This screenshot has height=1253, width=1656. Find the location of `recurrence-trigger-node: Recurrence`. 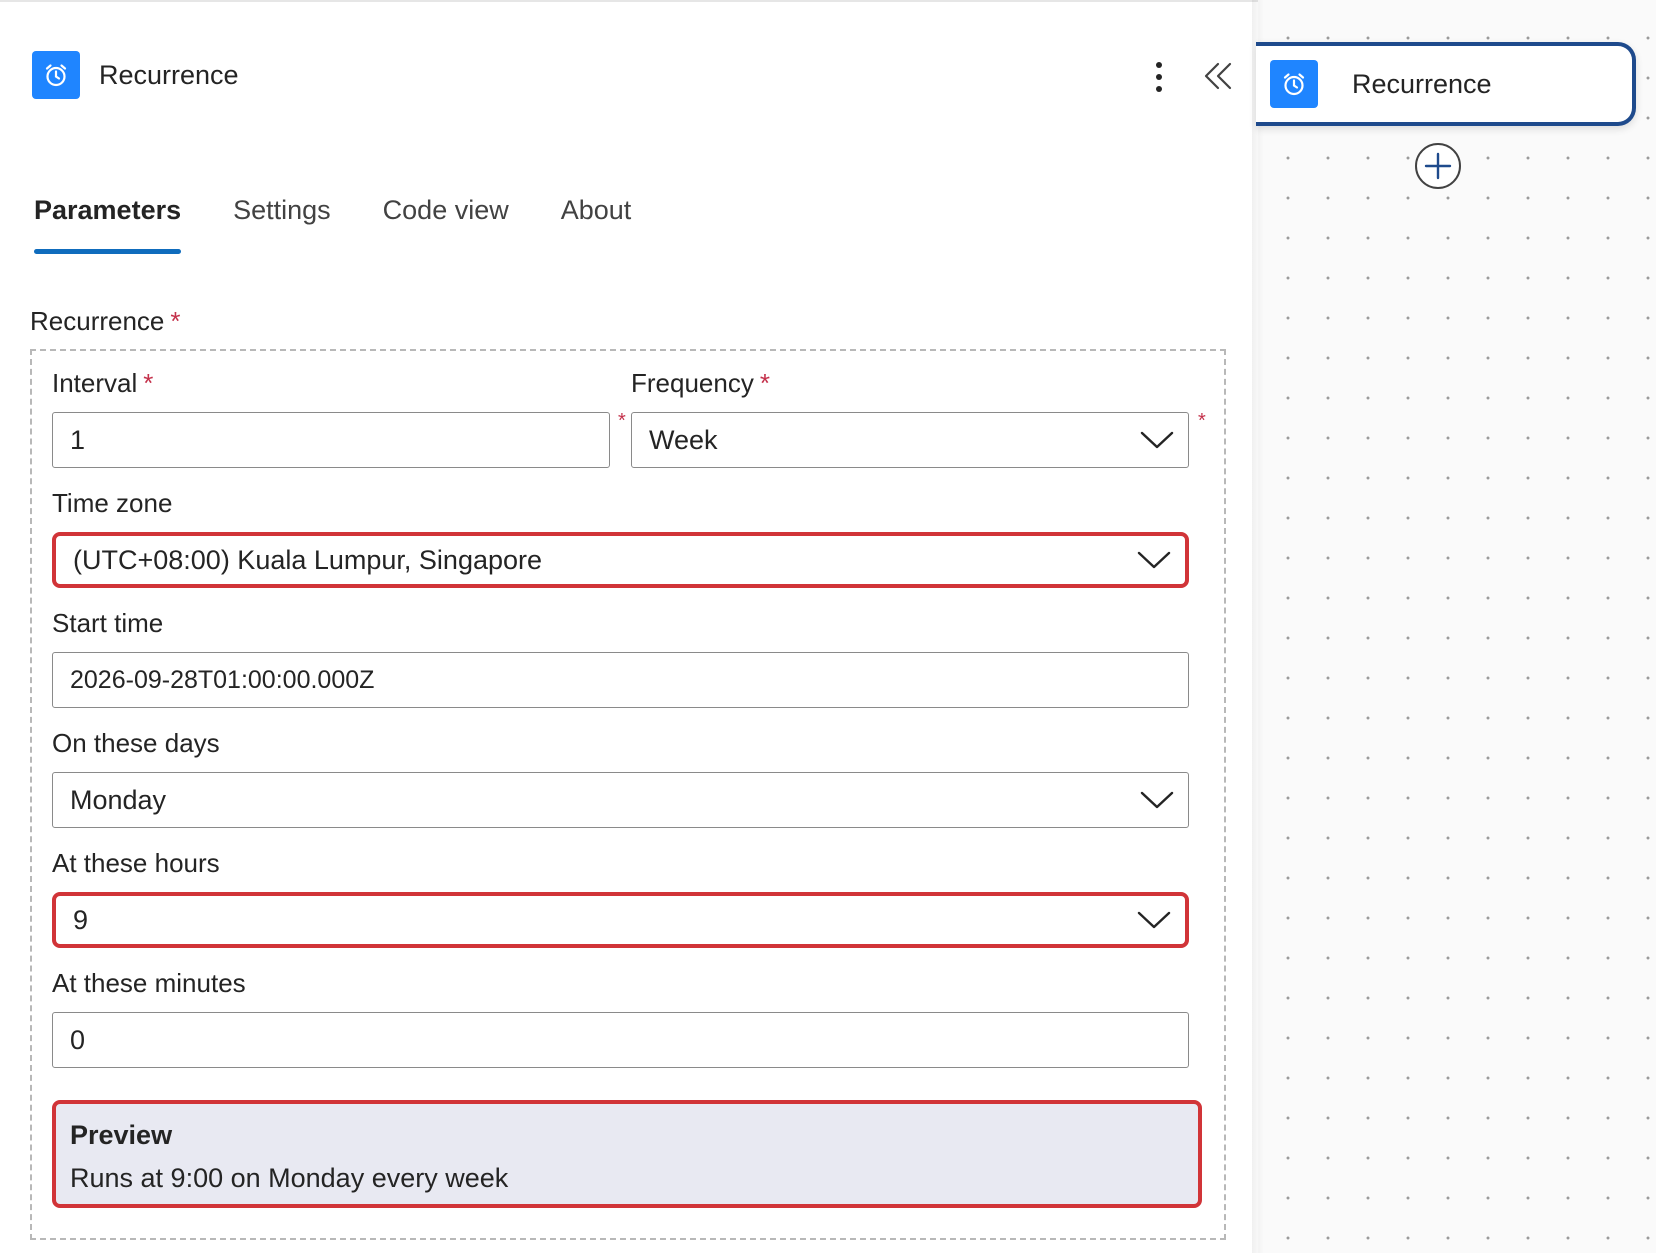

recurrence-trigger-node: Recurrence is located at coordinates (1446, 84).